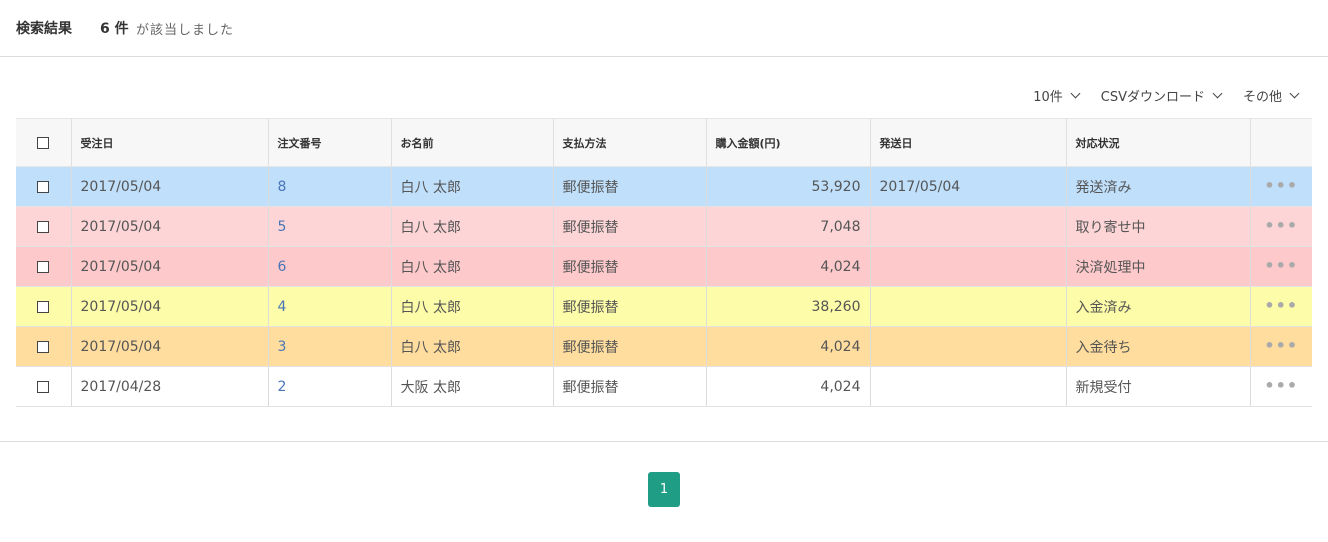 Image resolution: width=1328 pixels, height=542 pixels. I want to click on table-row: 2017/05/04 3 白八 太郎 郵便振替 4,024 入金待ち •••, so click(664, 346).